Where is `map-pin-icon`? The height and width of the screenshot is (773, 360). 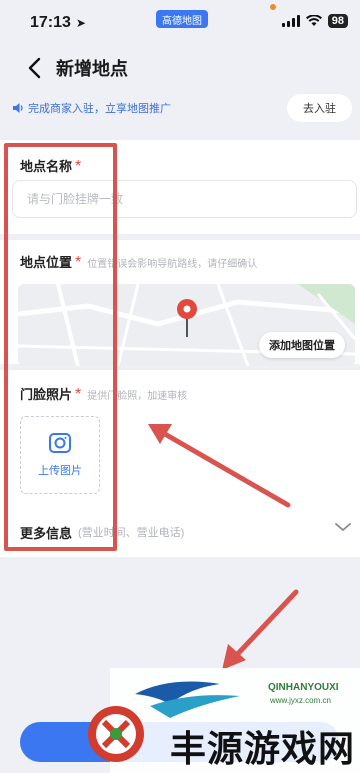
map-pin-icon is located at coordinates (187, 318).